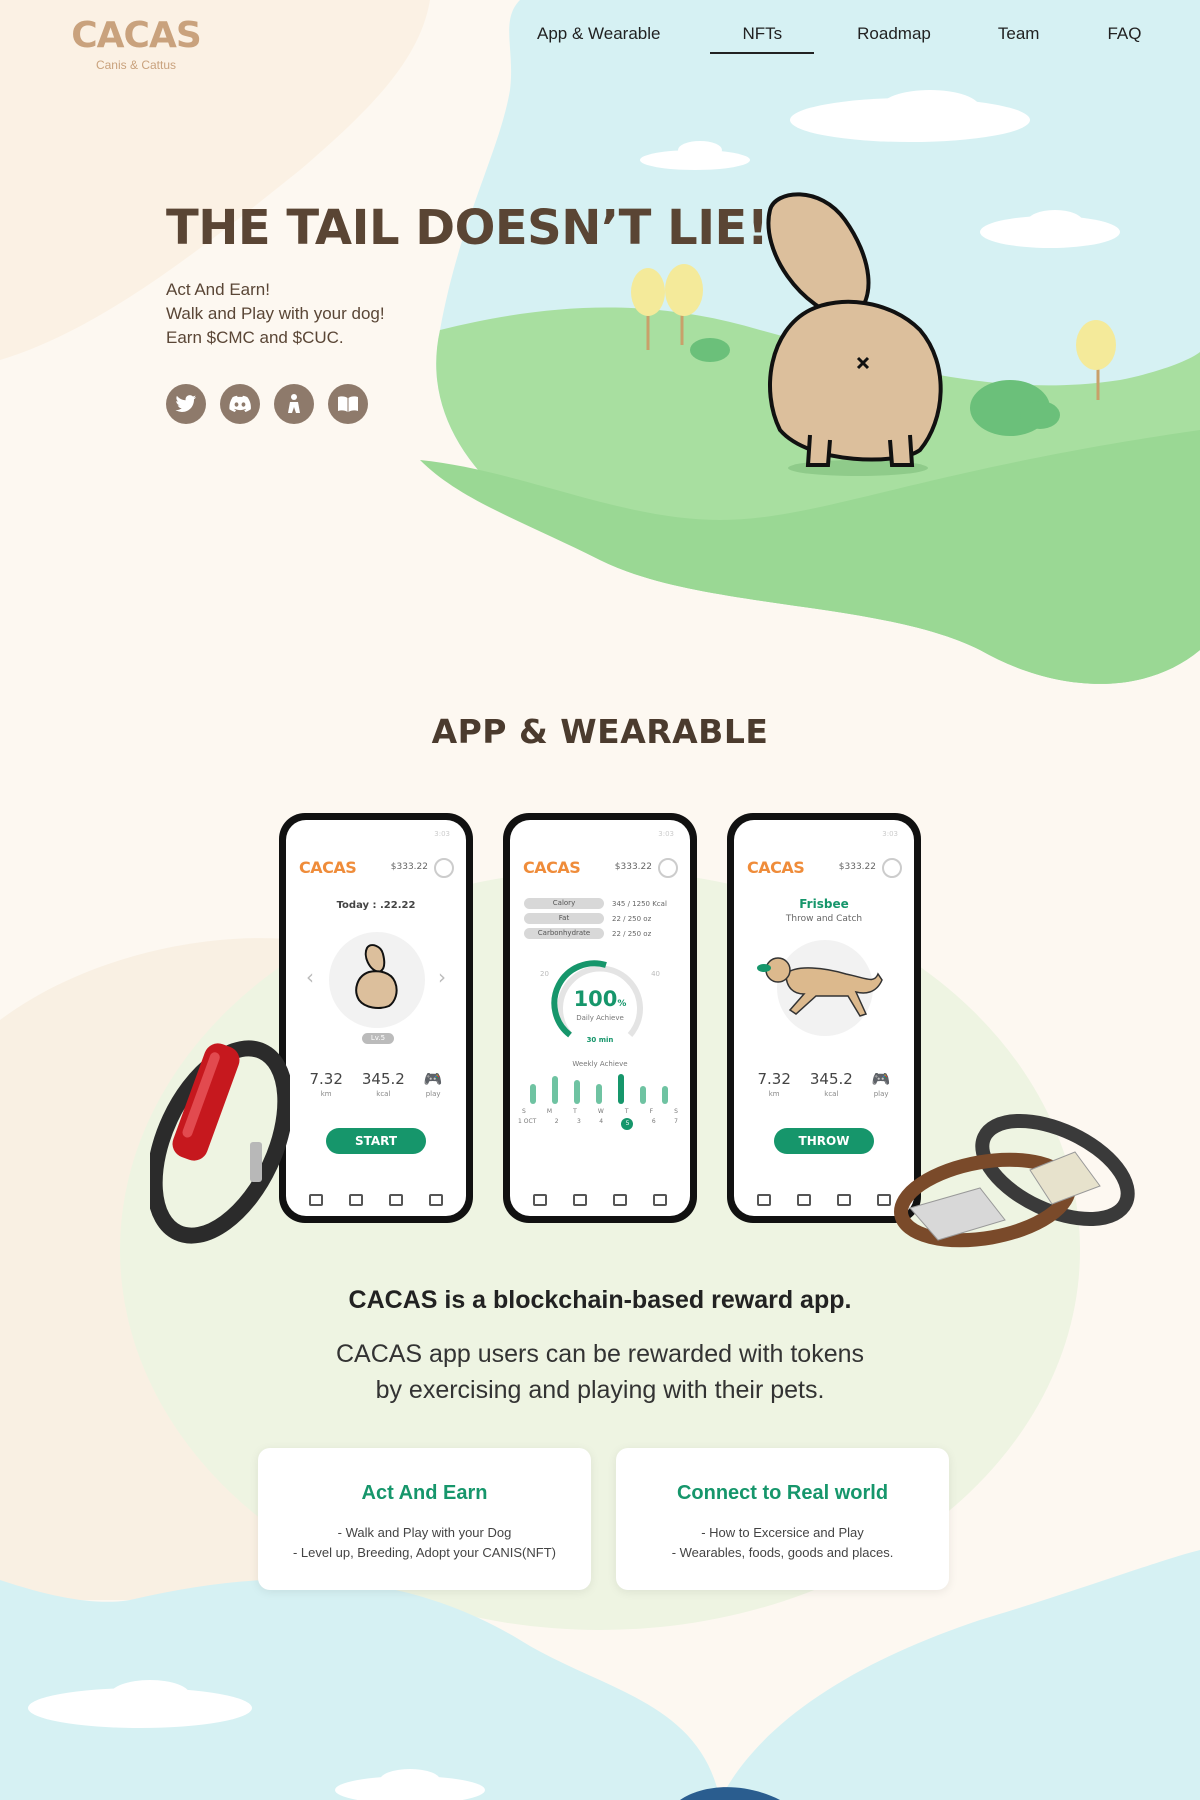 The height and width of the screenshot is (1800, 1200). Describe the element at coordinates (255, 337) in the screenshot. I see `hero-line: Earn $CMC and $CUC.` at that location.